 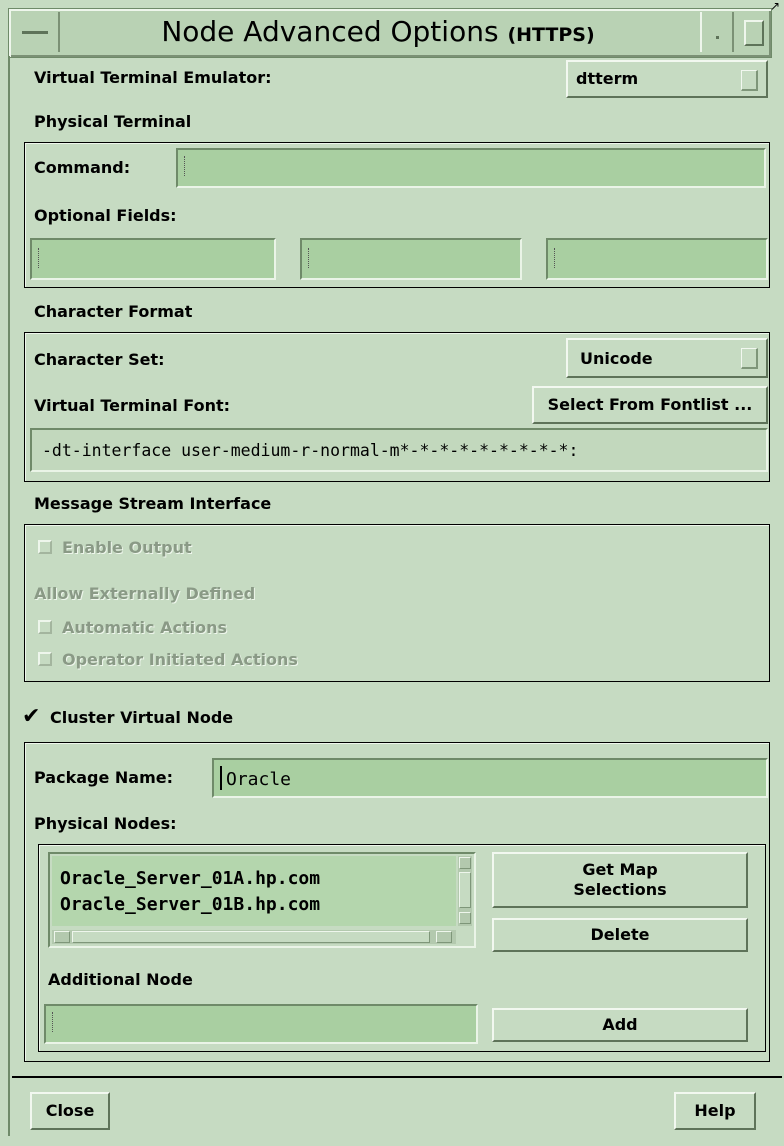 I want to click on delete-button: Delete, so click(x=620, y=935).